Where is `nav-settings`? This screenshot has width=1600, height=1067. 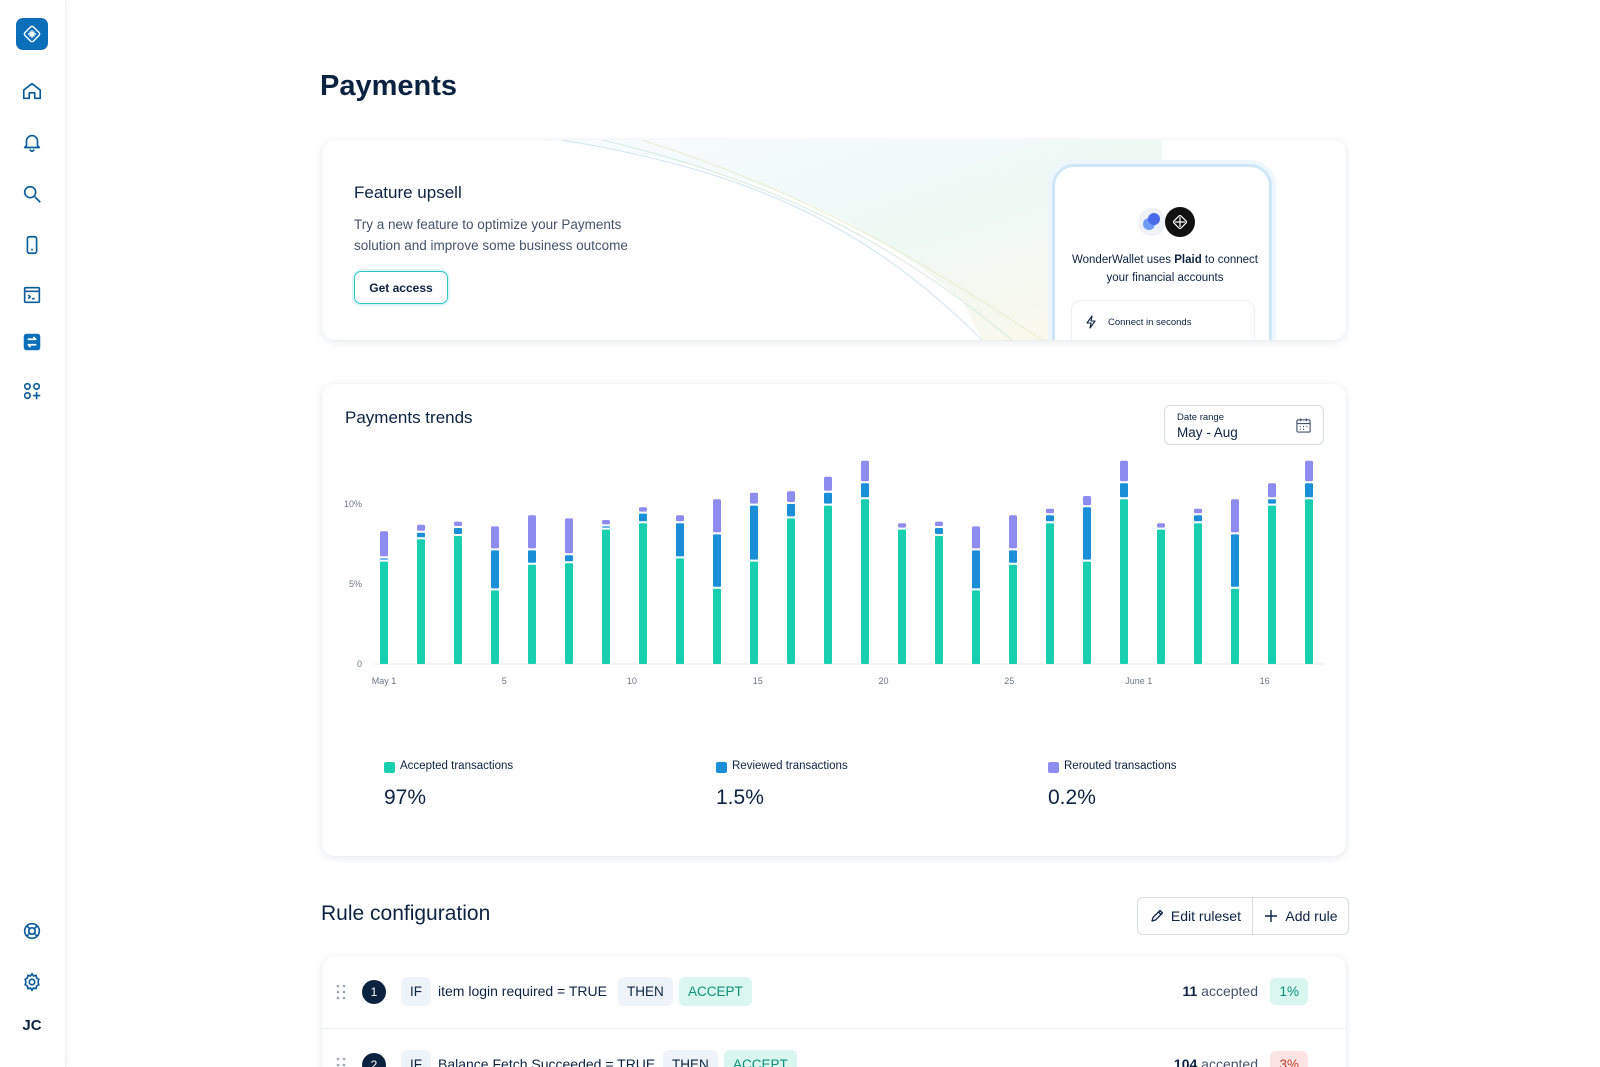 nav-settings is located at coordinates (32, 982).